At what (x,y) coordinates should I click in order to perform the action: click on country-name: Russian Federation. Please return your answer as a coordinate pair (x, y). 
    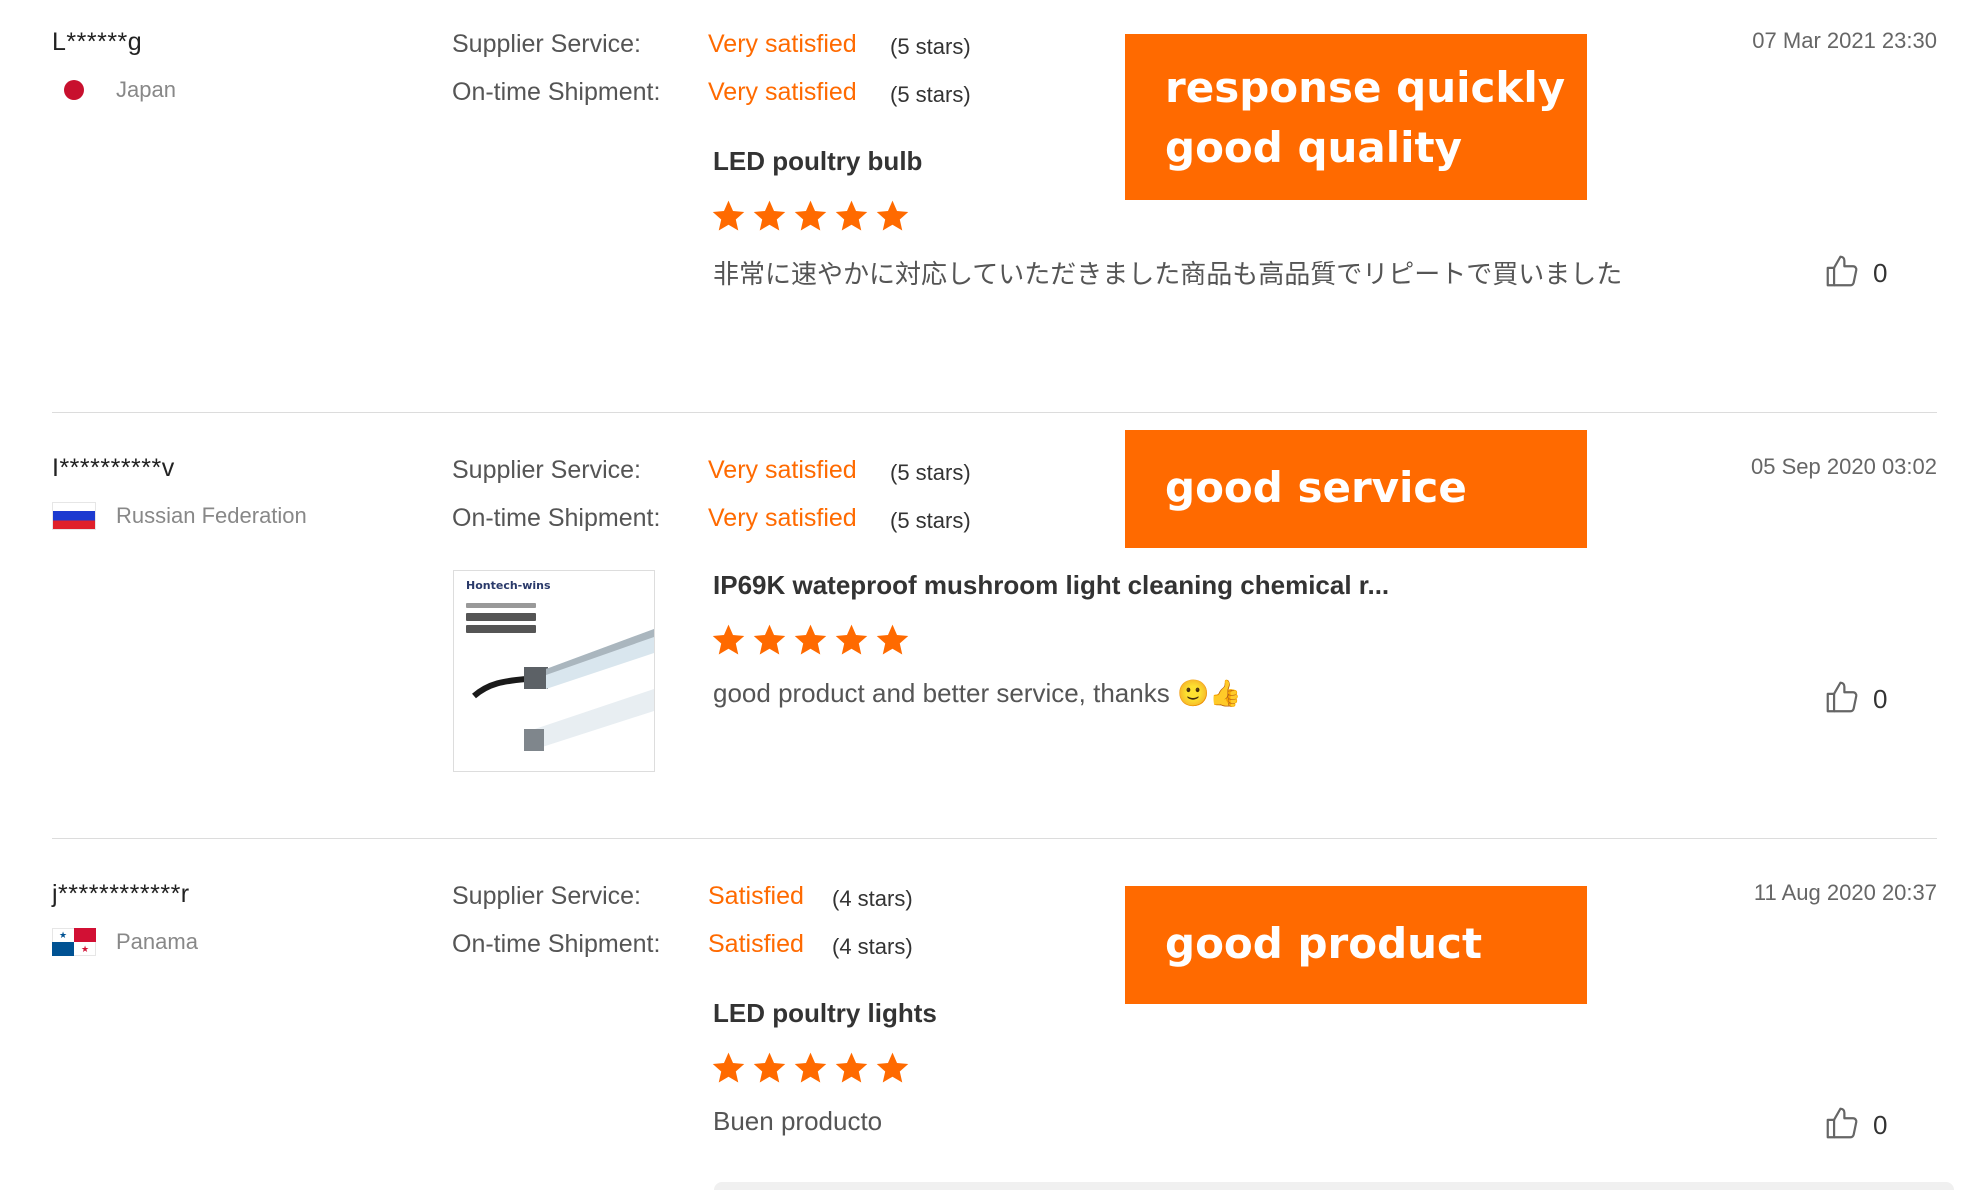
    Looking at the image, I should click on (211, 515).